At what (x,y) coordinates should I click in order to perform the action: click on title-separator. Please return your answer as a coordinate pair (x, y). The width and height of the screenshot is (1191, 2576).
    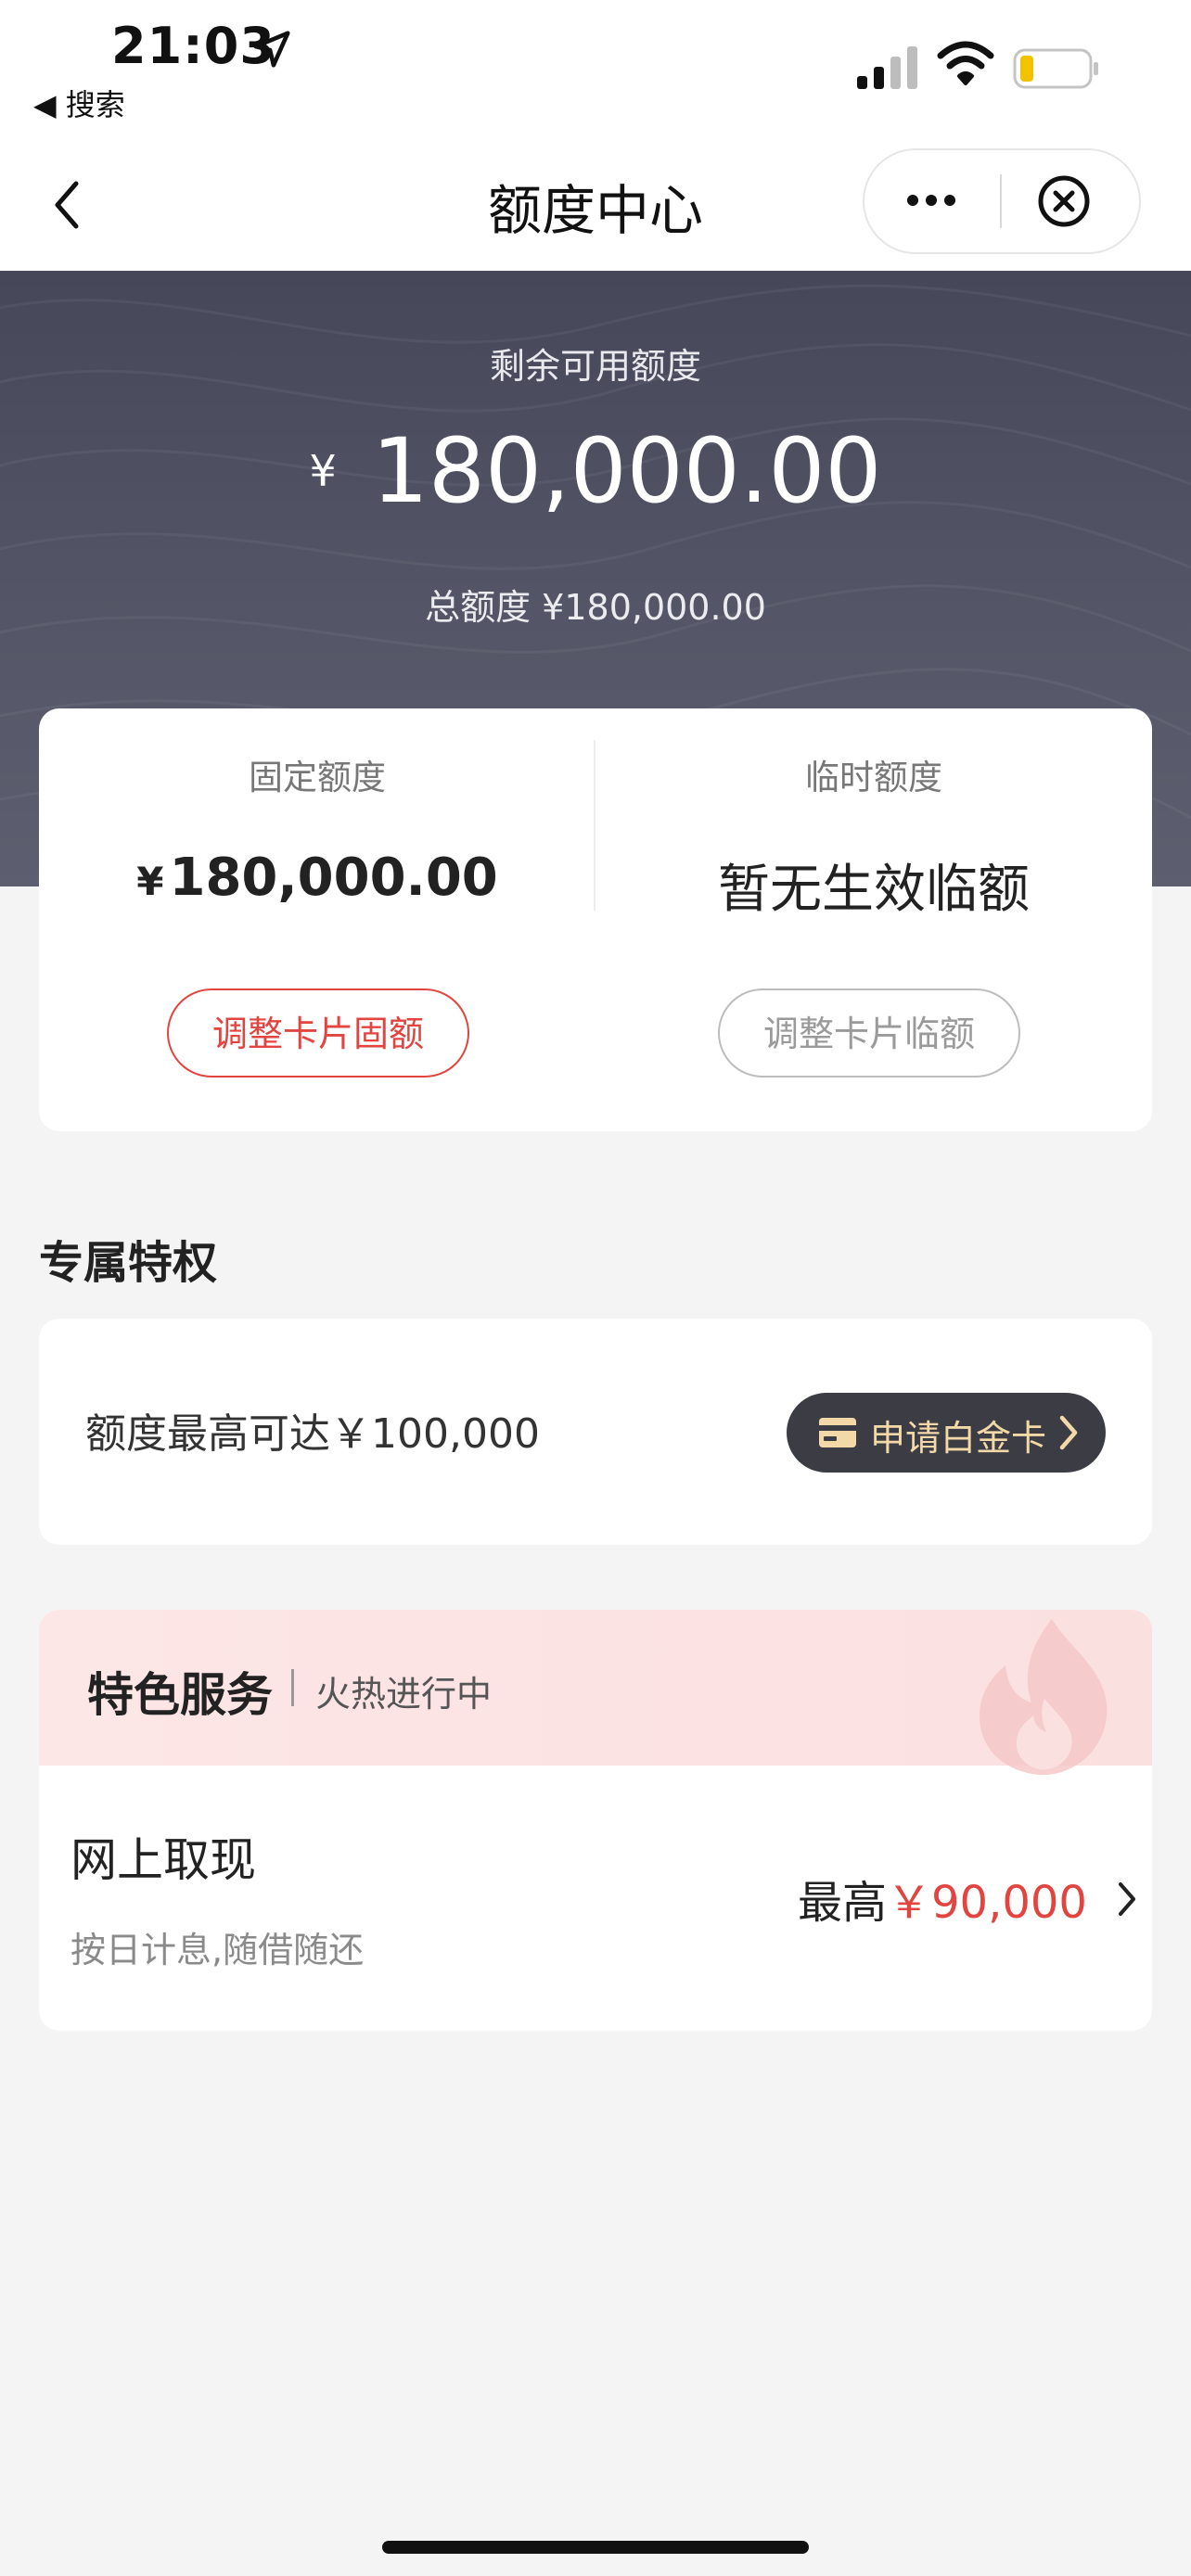
    Looking at the image, I should click on (292, 1687).